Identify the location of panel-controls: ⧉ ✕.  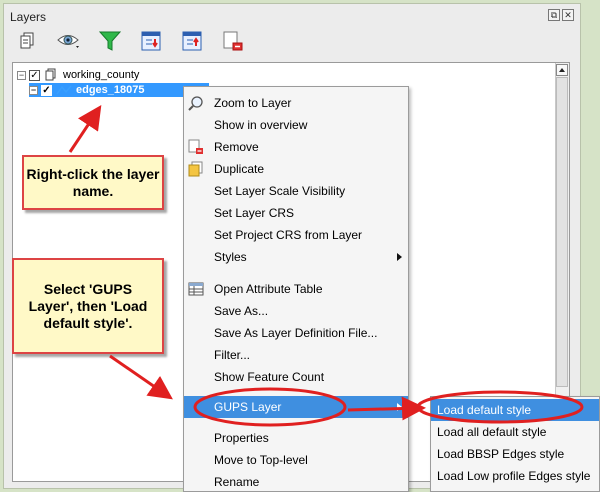
(561, 15).